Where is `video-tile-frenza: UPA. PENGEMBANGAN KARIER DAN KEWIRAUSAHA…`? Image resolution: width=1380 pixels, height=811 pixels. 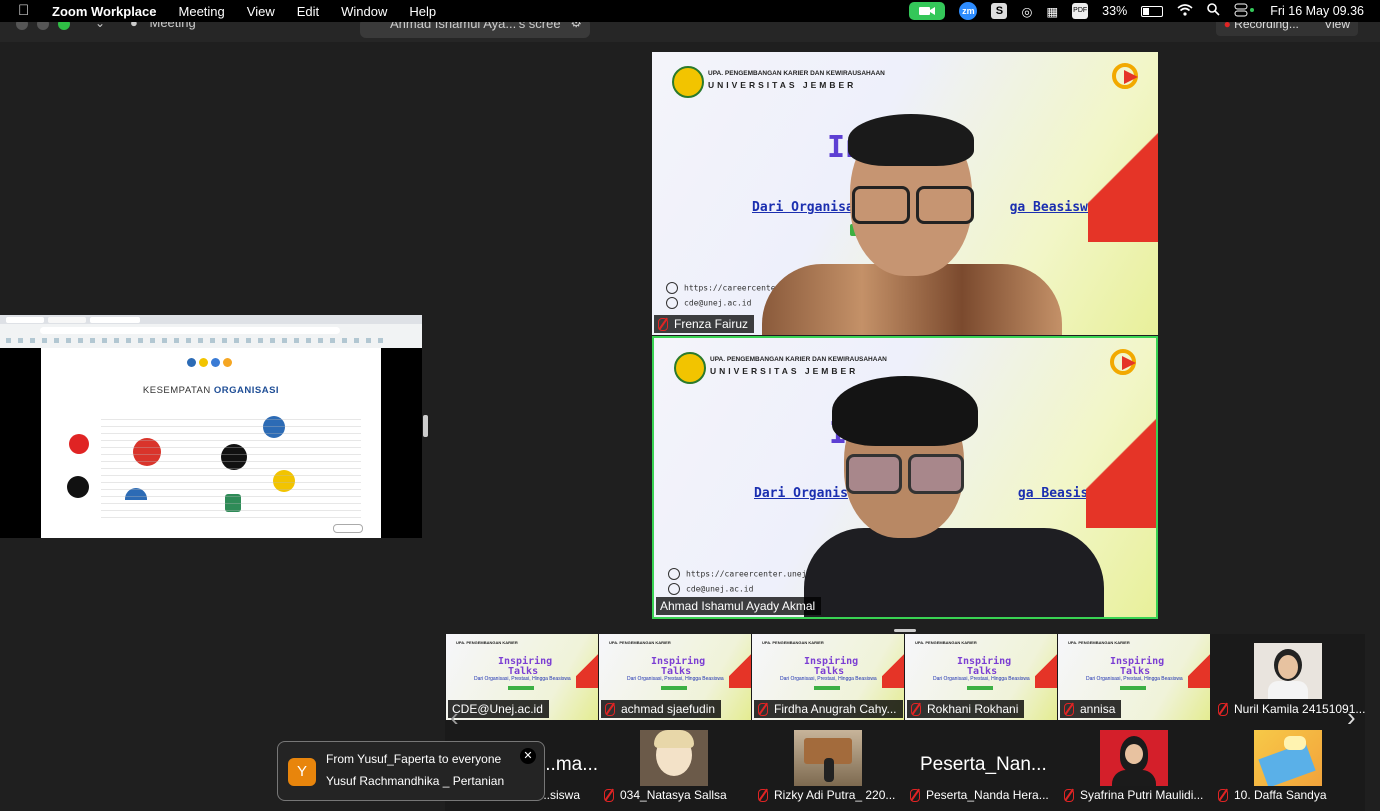 video-tile-frenza: UPA. PENGEMBANGAN KARIER DAN KEWIRAUSAHA… is located at coordinates (905, 193).